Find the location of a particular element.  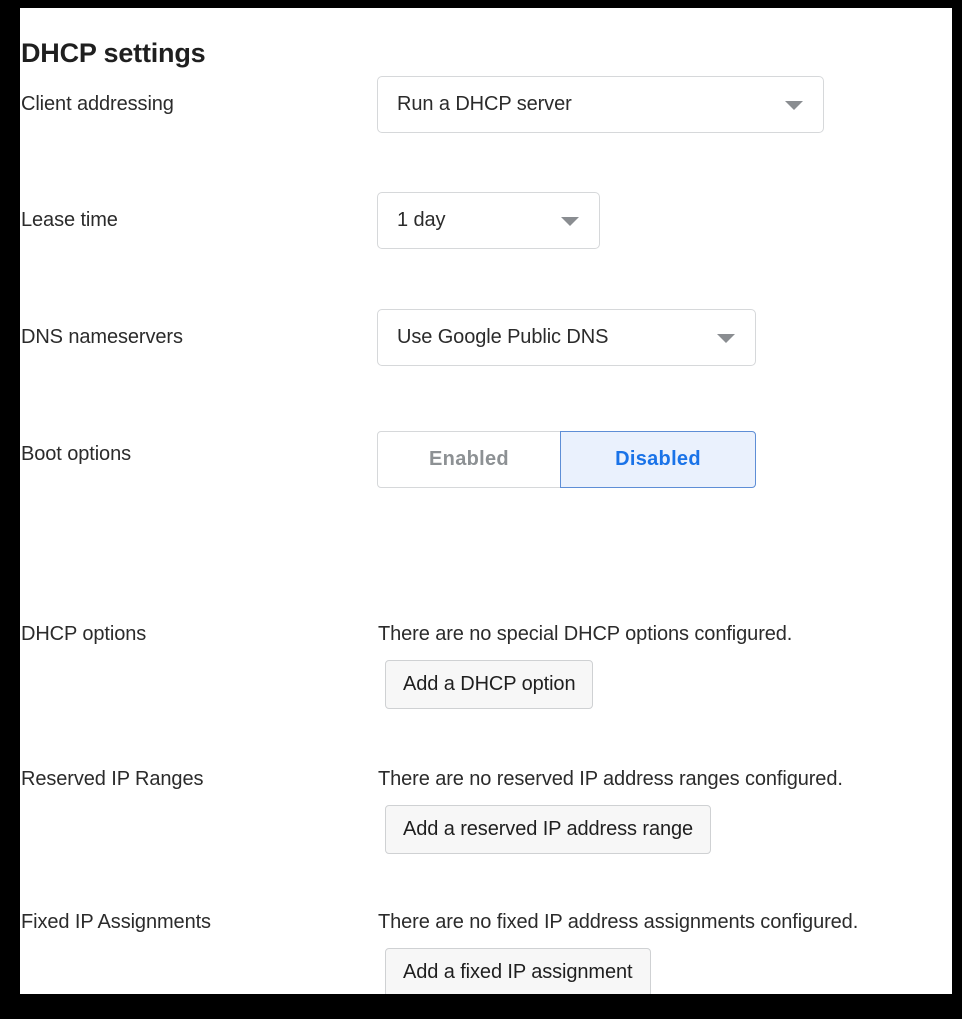

row-dns-nameservers: DNS nameservers Use Google Public DNS is located at coordinates (486, 359).